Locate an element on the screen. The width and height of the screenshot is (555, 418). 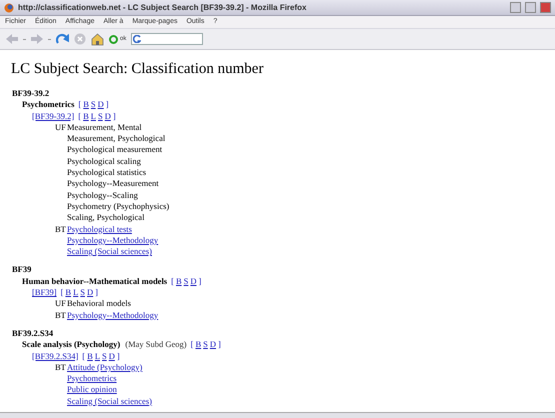
home-icon is located at coordinates (97, 39).